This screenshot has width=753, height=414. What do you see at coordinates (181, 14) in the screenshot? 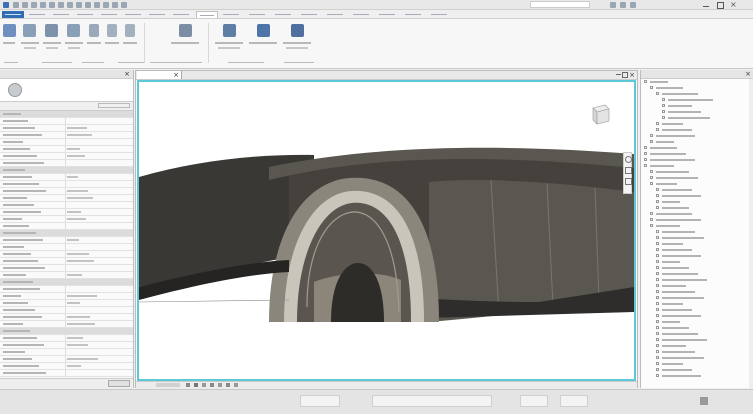
I see `tab-massing` at bounding box center [181, 14].